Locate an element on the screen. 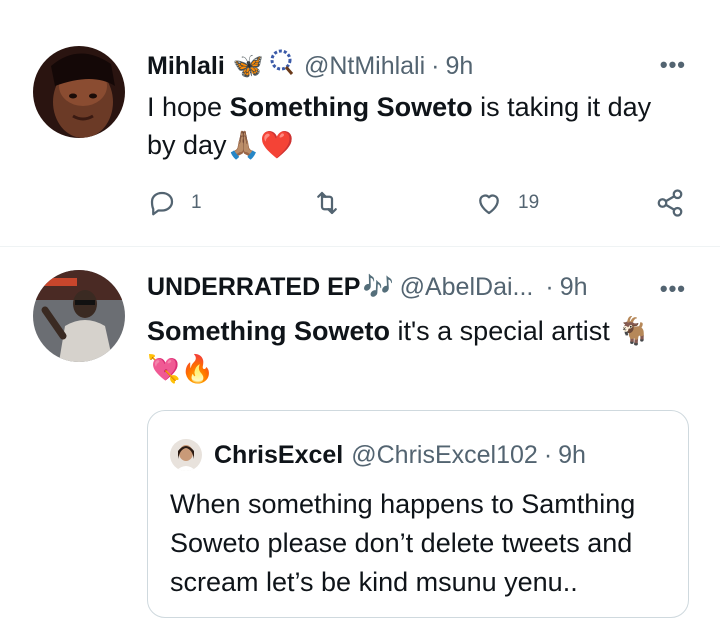 This screenshot has height=629, width=720. tweet-header: UNDERRATED EP 🎶 @AbelDai... · 9h is located at coordinates (367, 287).